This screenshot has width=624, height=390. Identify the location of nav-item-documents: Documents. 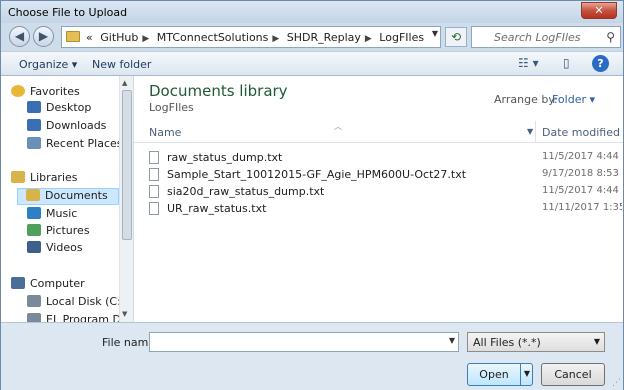
(68, 196).